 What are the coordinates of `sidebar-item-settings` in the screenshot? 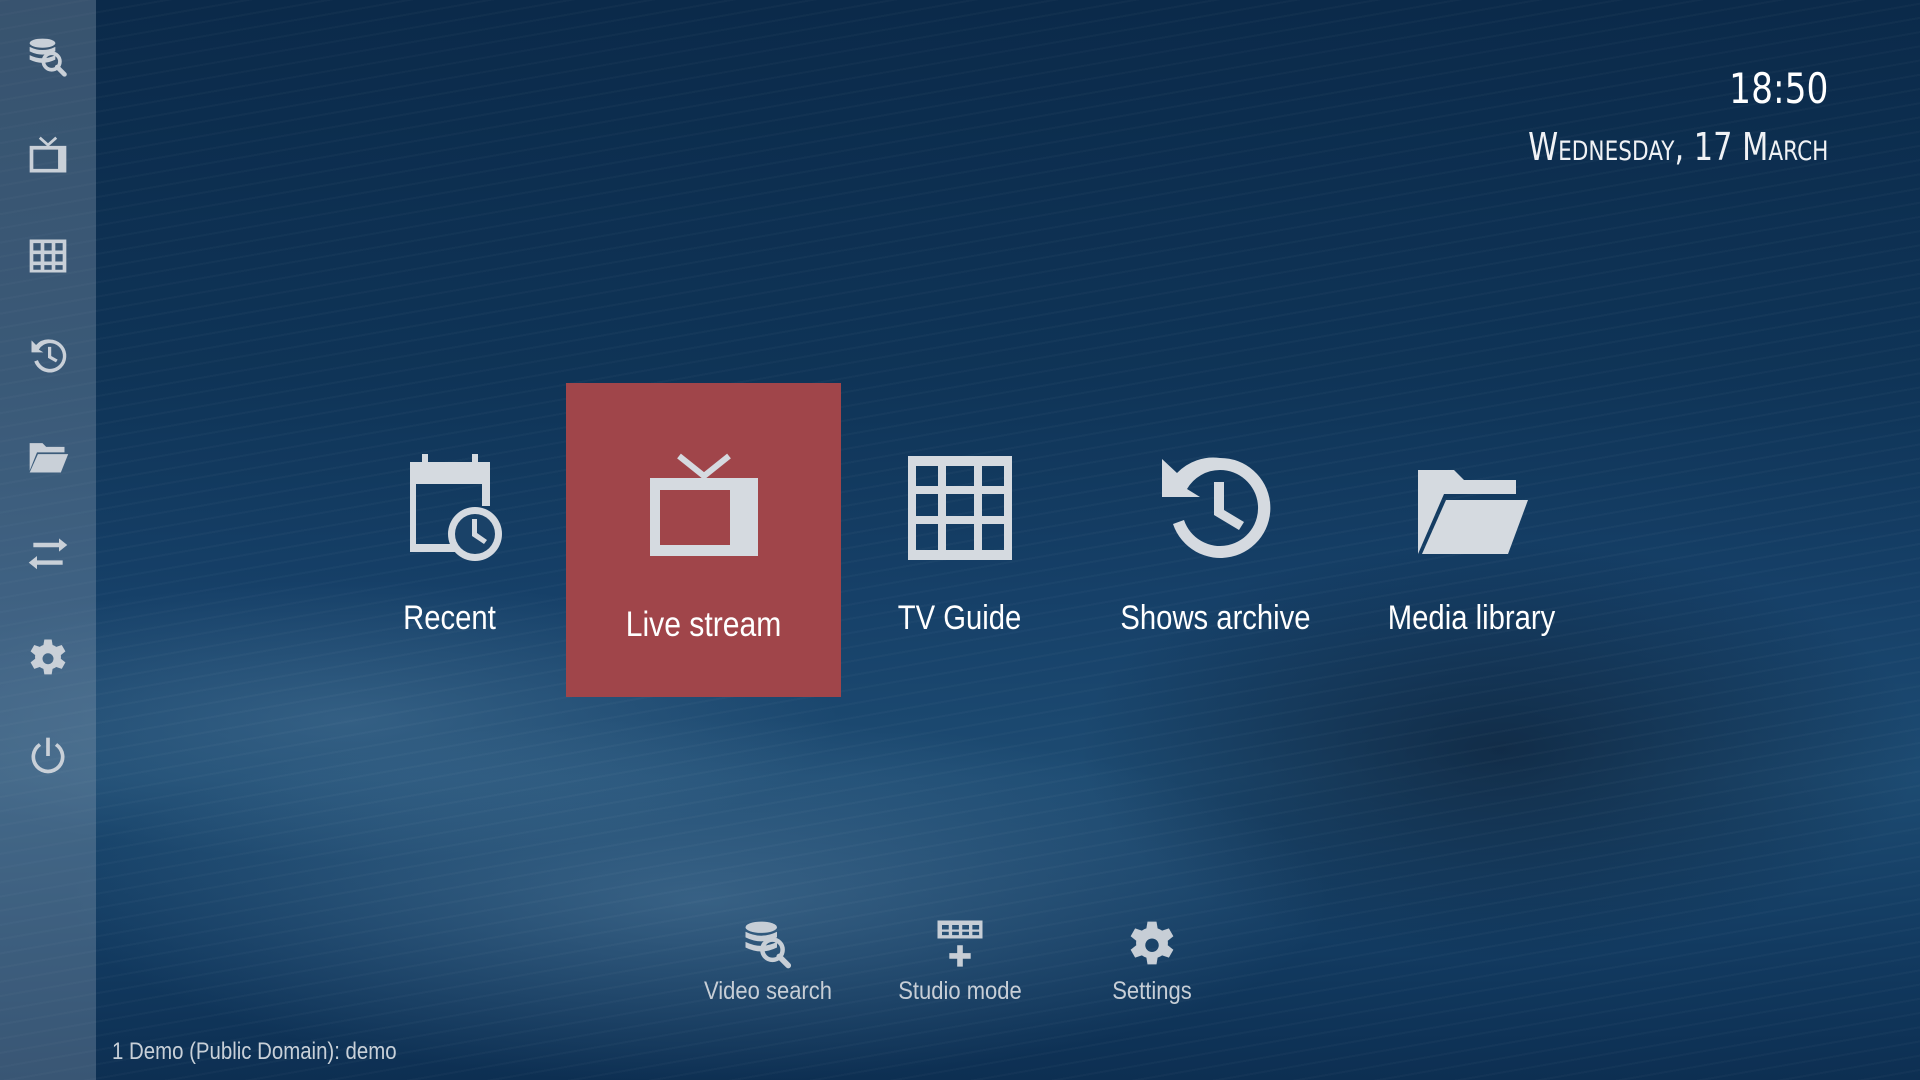 It's located at (48, 656).